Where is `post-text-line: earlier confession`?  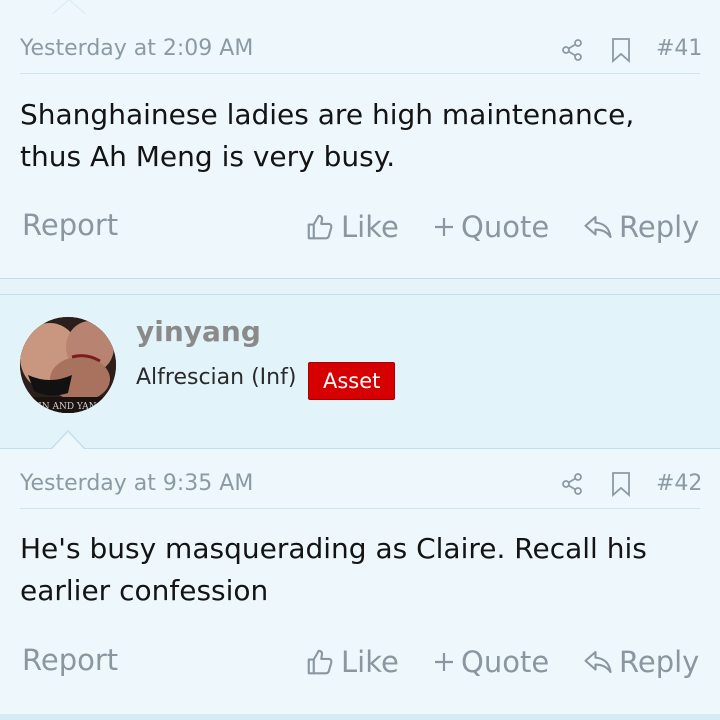
post-text-line: earlier confession is located at coordinates (144, 590).